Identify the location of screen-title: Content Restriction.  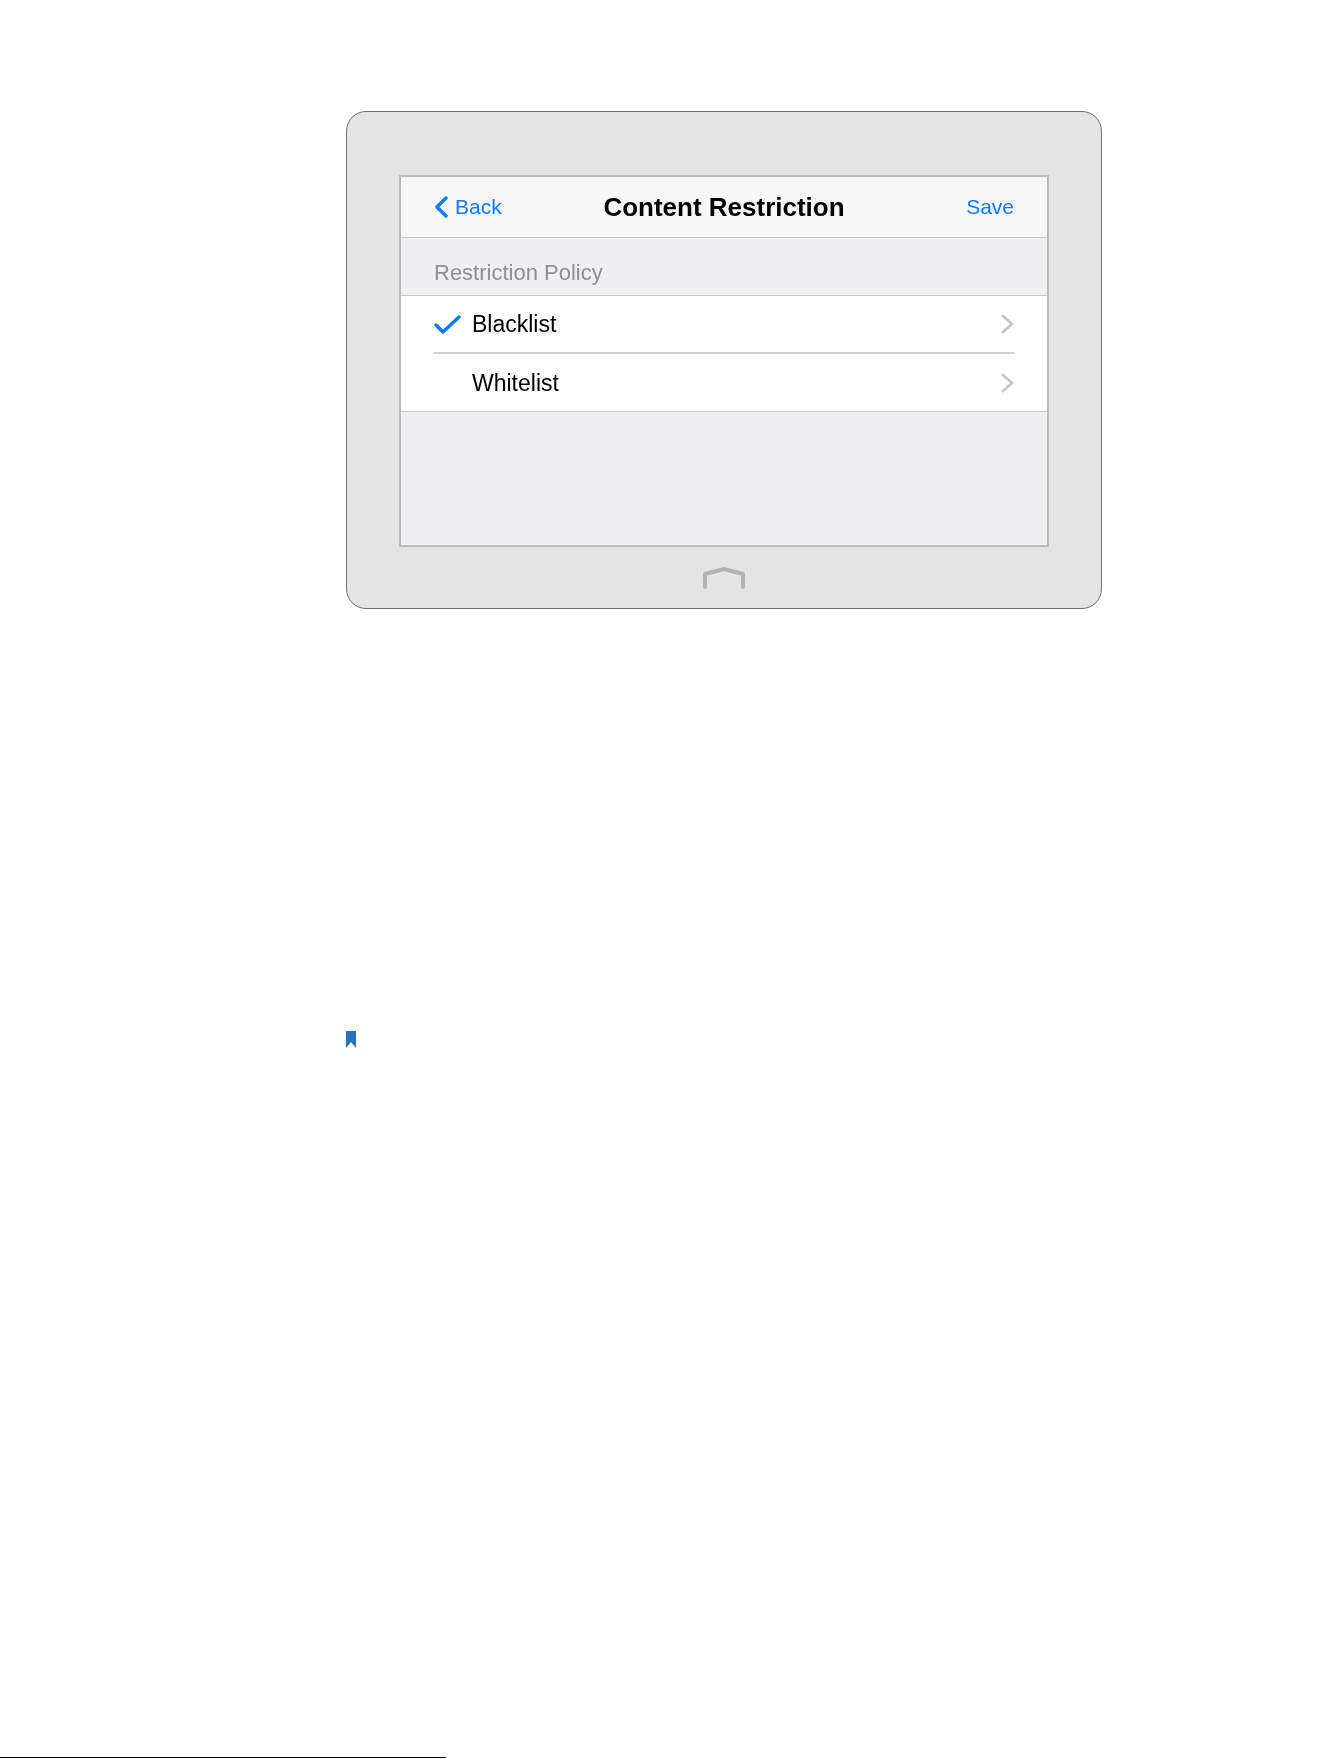
(724, 207).